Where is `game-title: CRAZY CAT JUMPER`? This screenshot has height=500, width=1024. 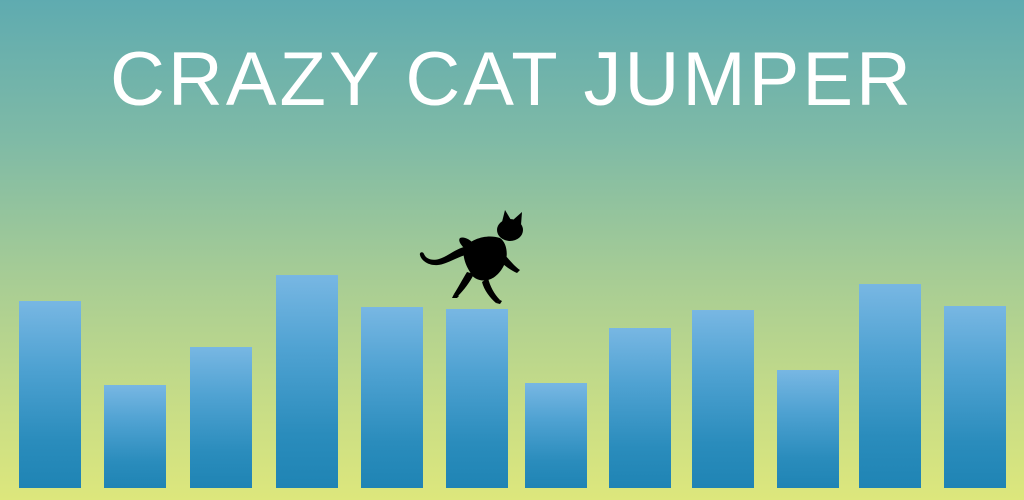
game-title: CRAZY CAT JUMPER is located at coordinates (512, 79).